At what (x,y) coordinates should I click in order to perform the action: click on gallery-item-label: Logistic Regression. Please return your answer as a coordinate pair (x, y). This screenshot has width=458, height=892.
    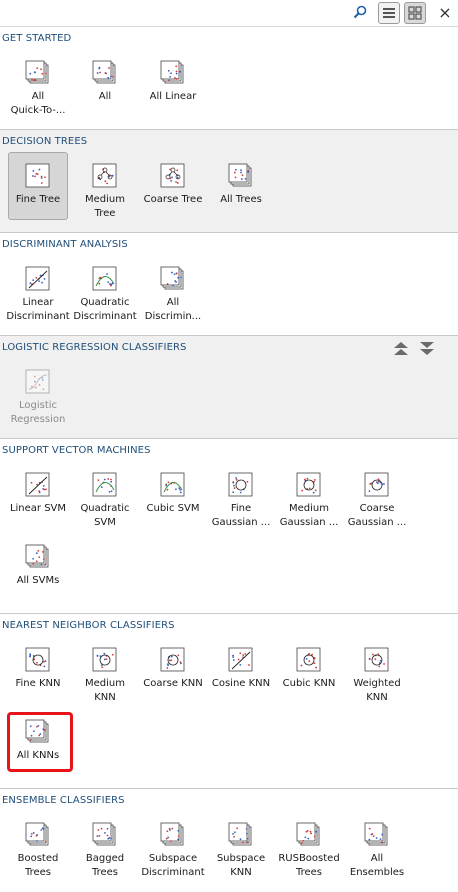
    Looking at the image, I should click on (38, 413).